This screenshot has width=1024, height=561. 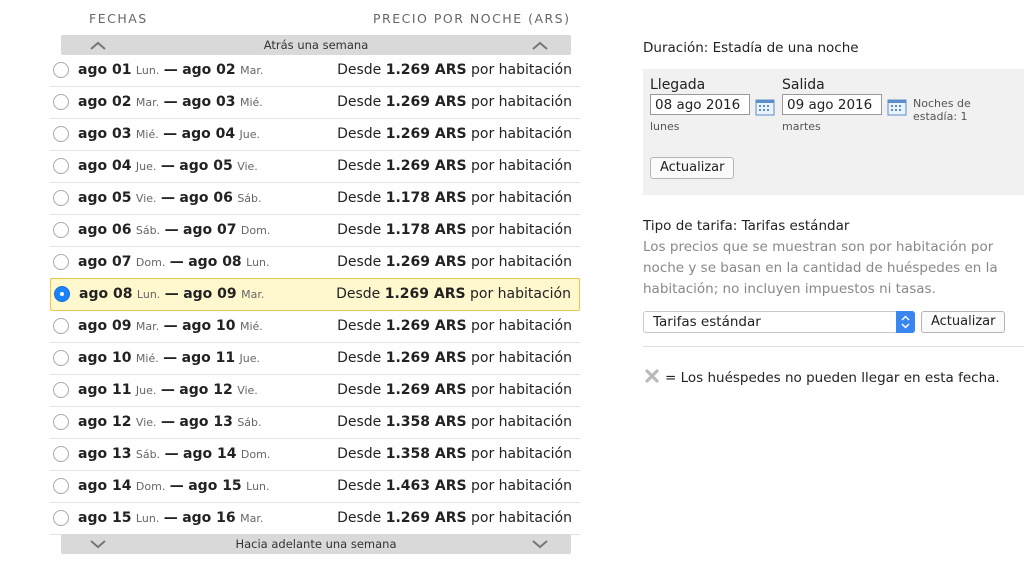 I want to click on check-in-weekday: Vie., so click(x=146, y=422).